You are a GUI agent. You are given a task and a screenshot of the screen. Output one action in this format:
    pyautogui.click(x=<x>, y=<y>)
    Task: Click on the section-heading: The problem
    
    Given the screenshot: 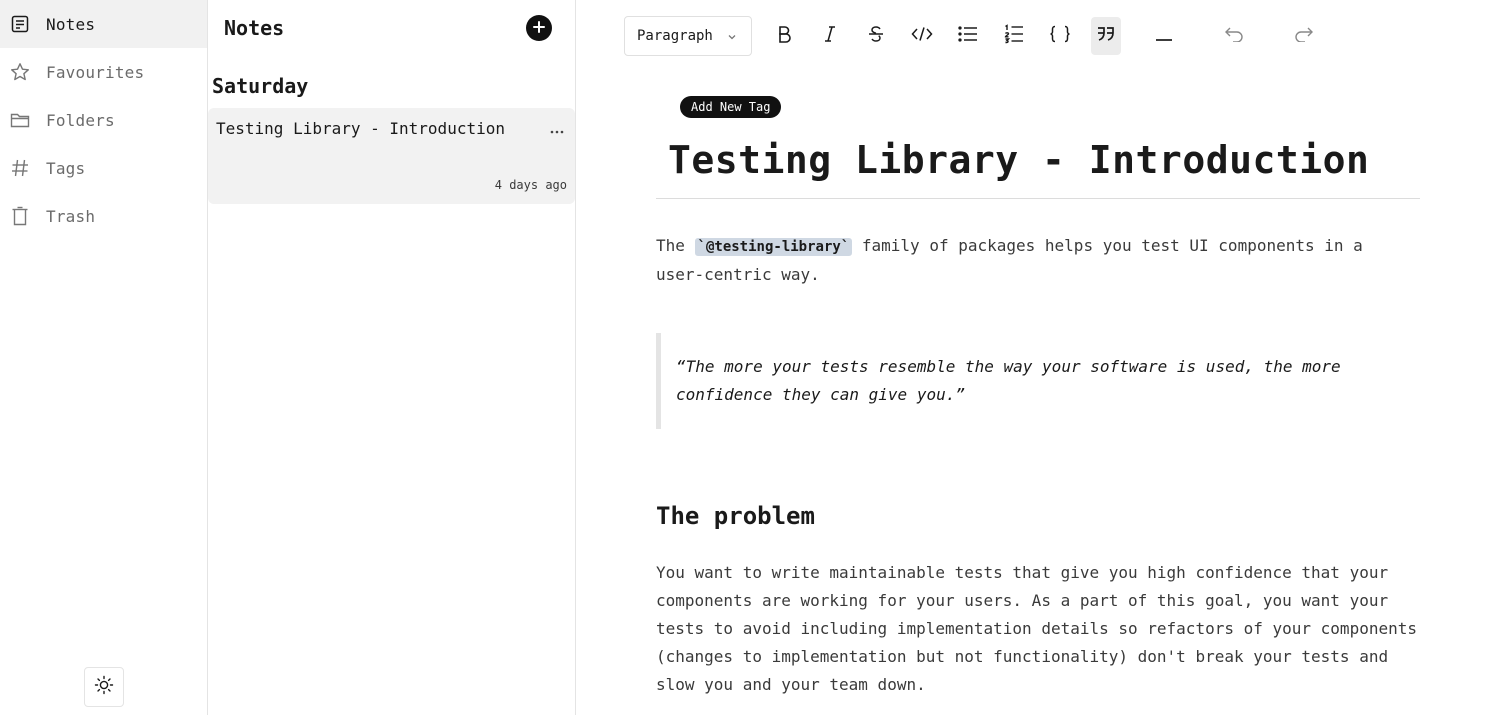 What is the action you would take?
    pyautogui.click(x=735, y=516)
    